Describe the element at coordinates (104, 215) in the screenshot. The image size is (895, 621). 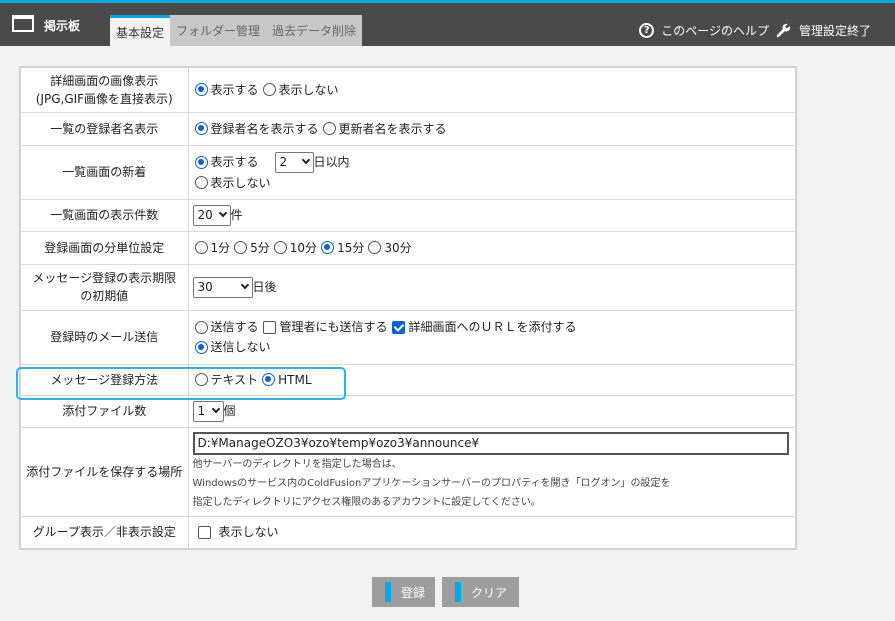
I see `row-label: 一覧画面の表示件数` at that location.